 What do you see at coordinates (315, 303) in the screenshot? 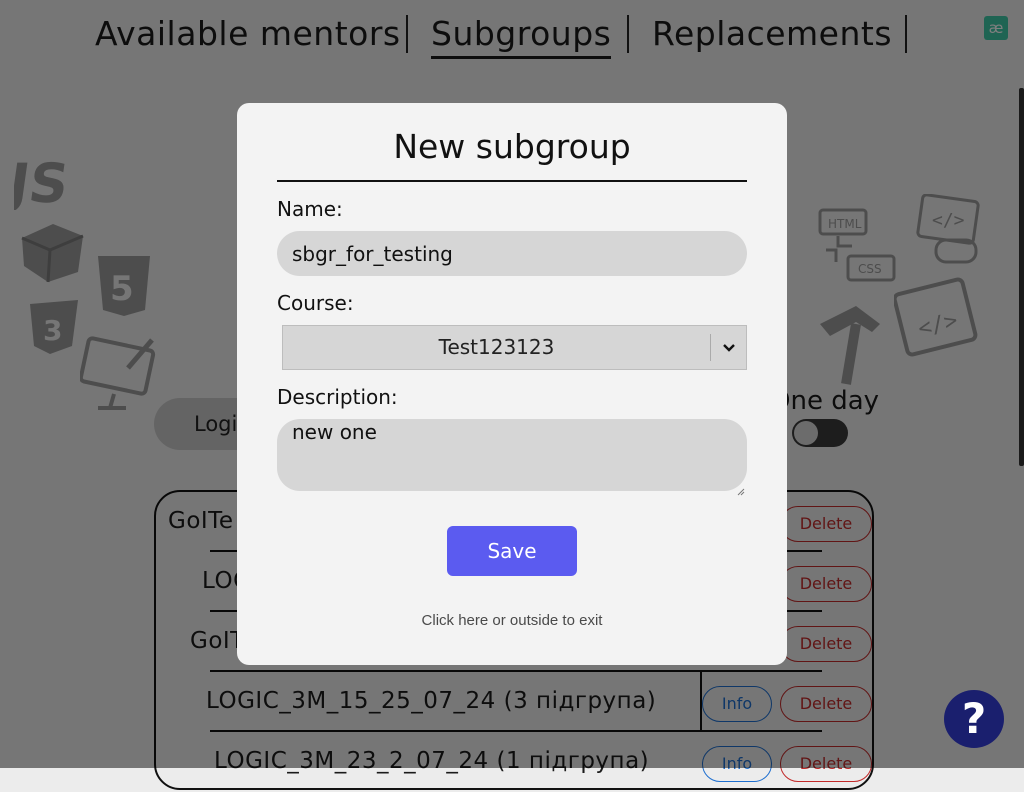
I see `course-label: Course:` at bounding box center [315, 303].